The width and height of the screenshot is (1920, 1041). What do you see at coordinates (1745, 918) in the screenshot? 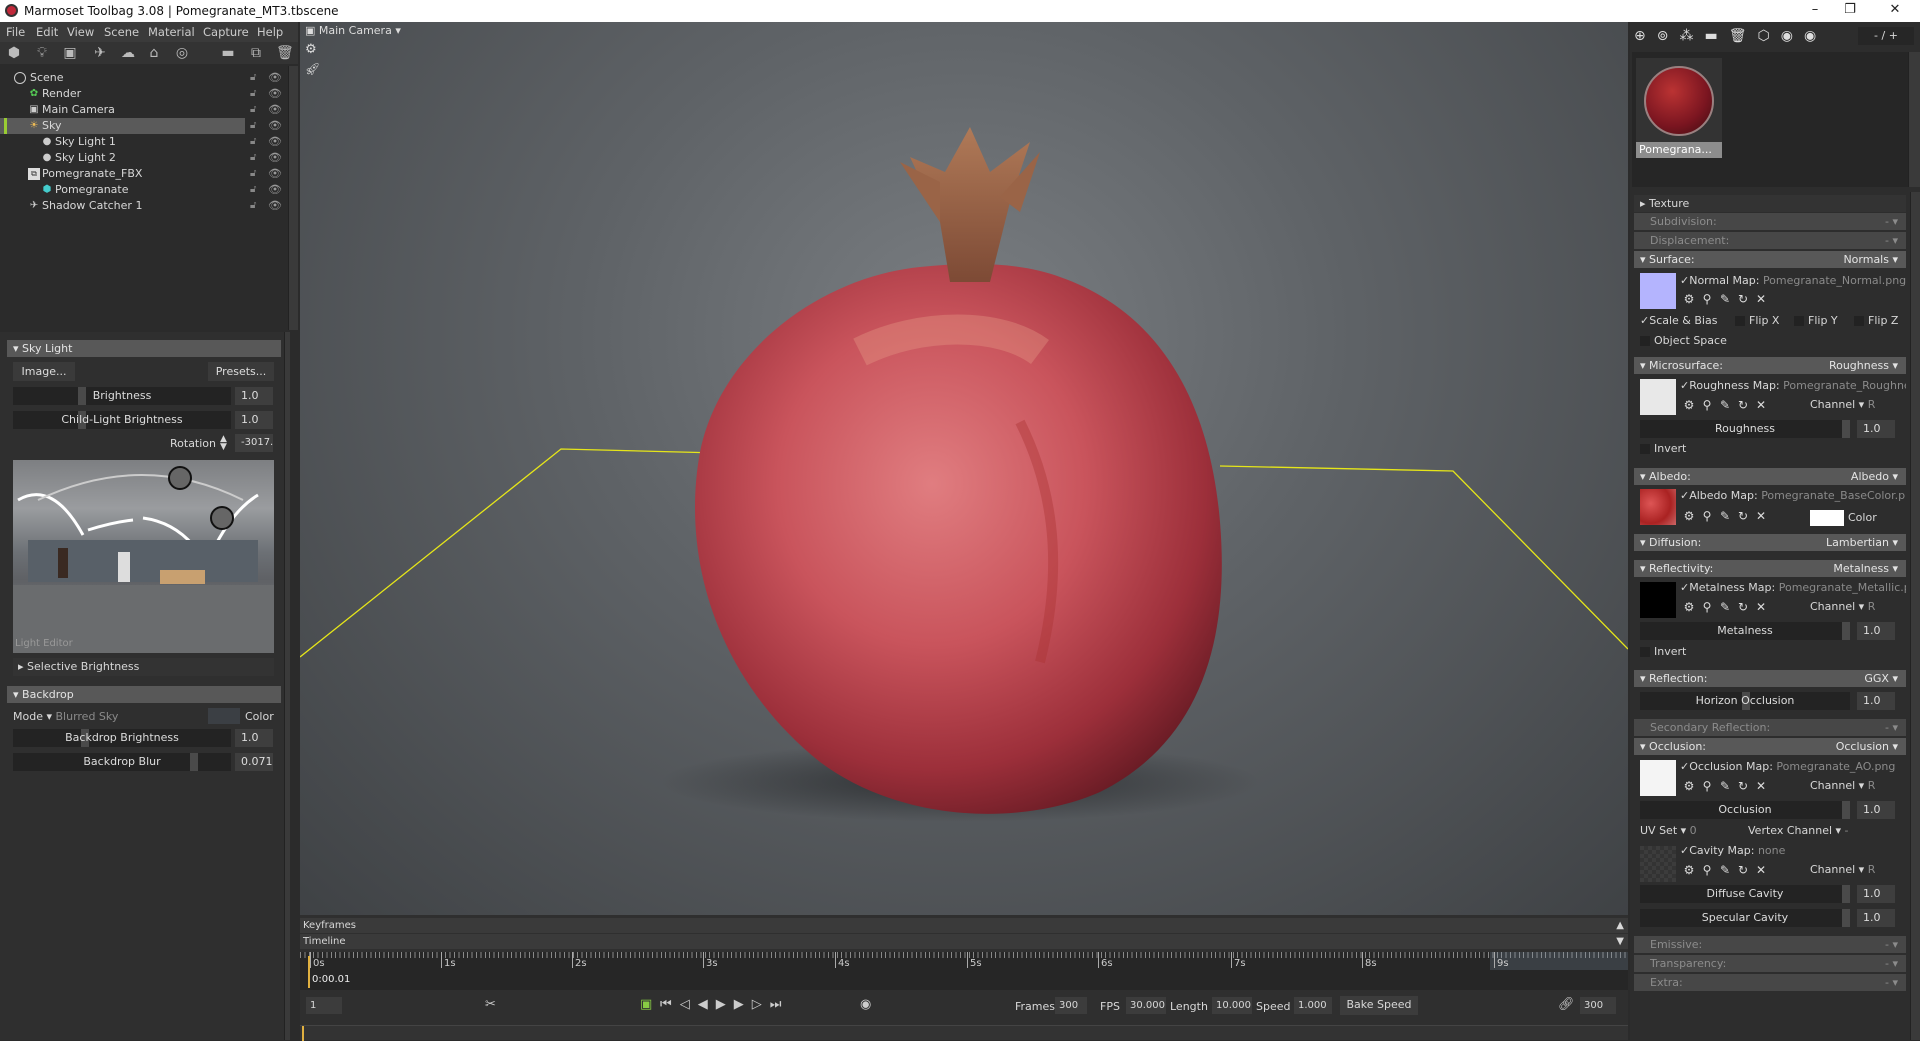
I see `specular-cavity-slider: Specular Cavity` at bounding box center [1745, 918].